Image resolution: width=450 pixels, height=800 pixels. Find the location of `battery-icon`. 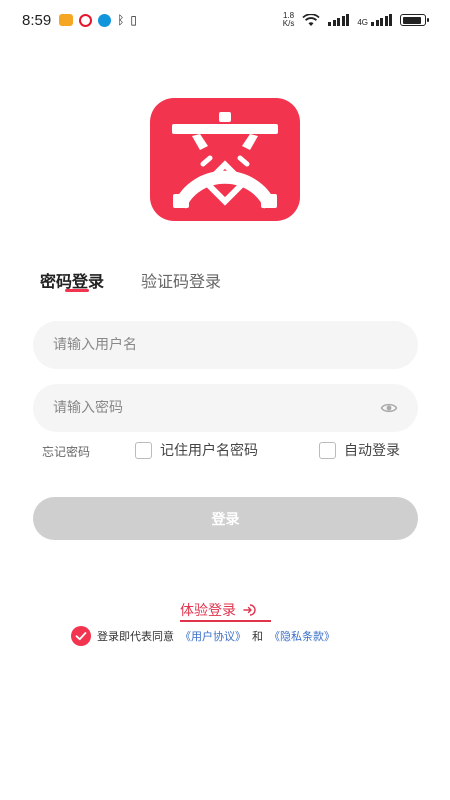

battery-icon is located at coordinates (414, 20).